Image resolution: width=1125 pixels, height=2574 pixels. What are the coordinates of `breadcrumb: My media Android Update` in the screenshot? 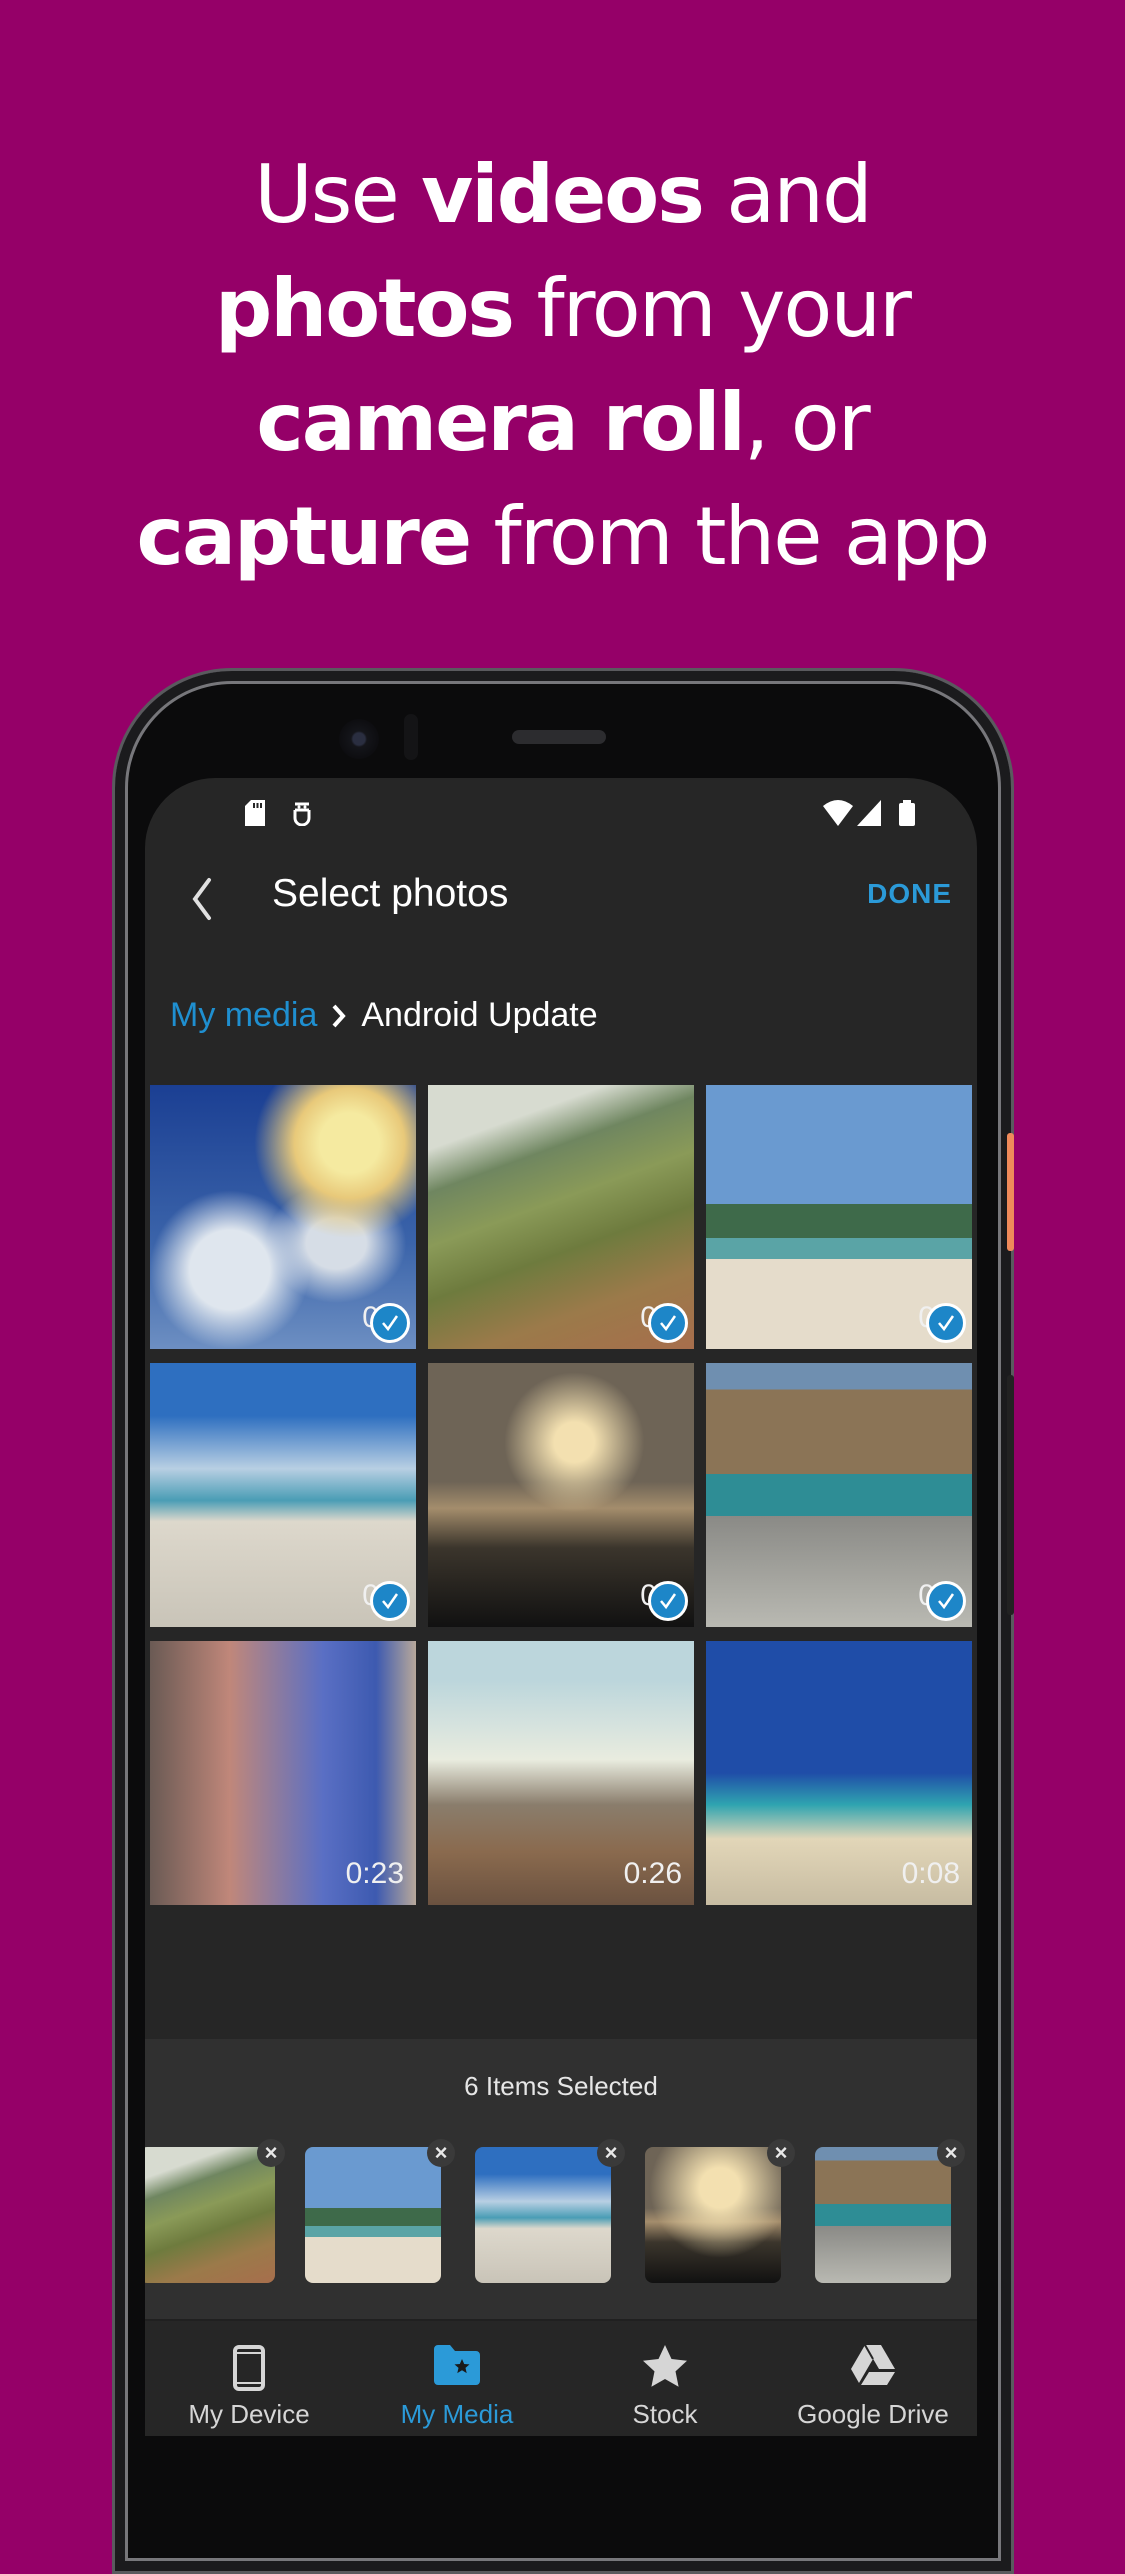 It's located at (384, 1015).